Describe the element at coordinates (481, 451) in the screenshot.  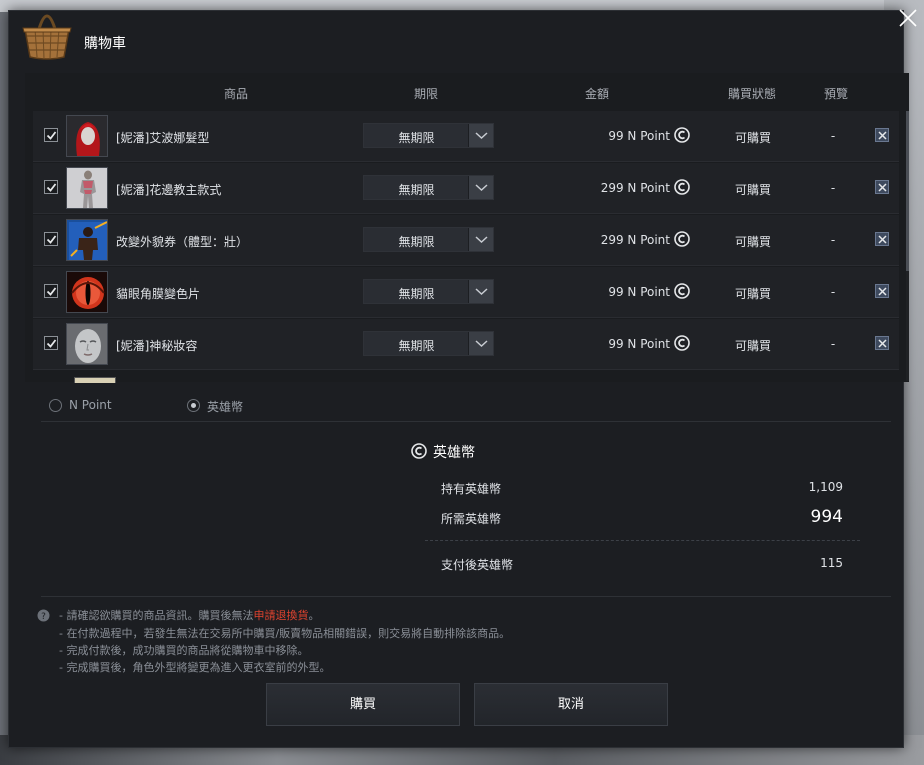
I see `summary-title: 英雄幣` at that location.